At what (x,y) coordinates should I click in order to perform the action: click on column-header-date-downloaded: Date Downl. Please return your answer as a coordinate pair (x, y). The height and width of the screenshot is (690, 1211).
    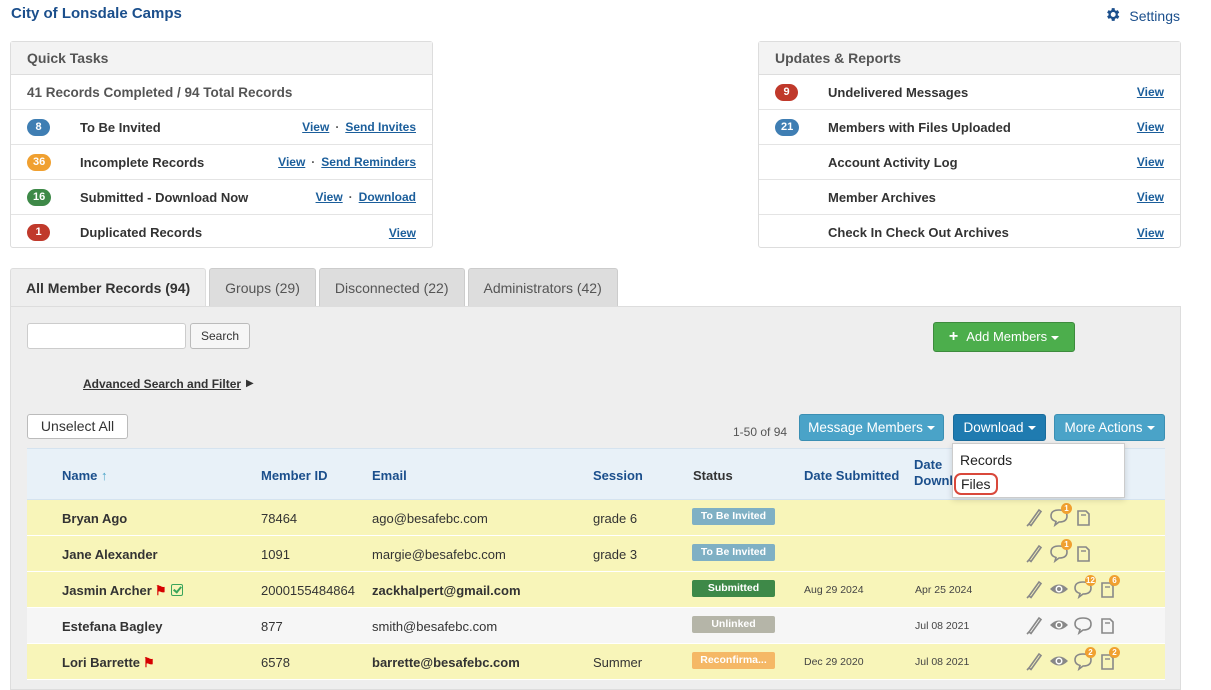
    Looking at the image, I should click on (933, 473).